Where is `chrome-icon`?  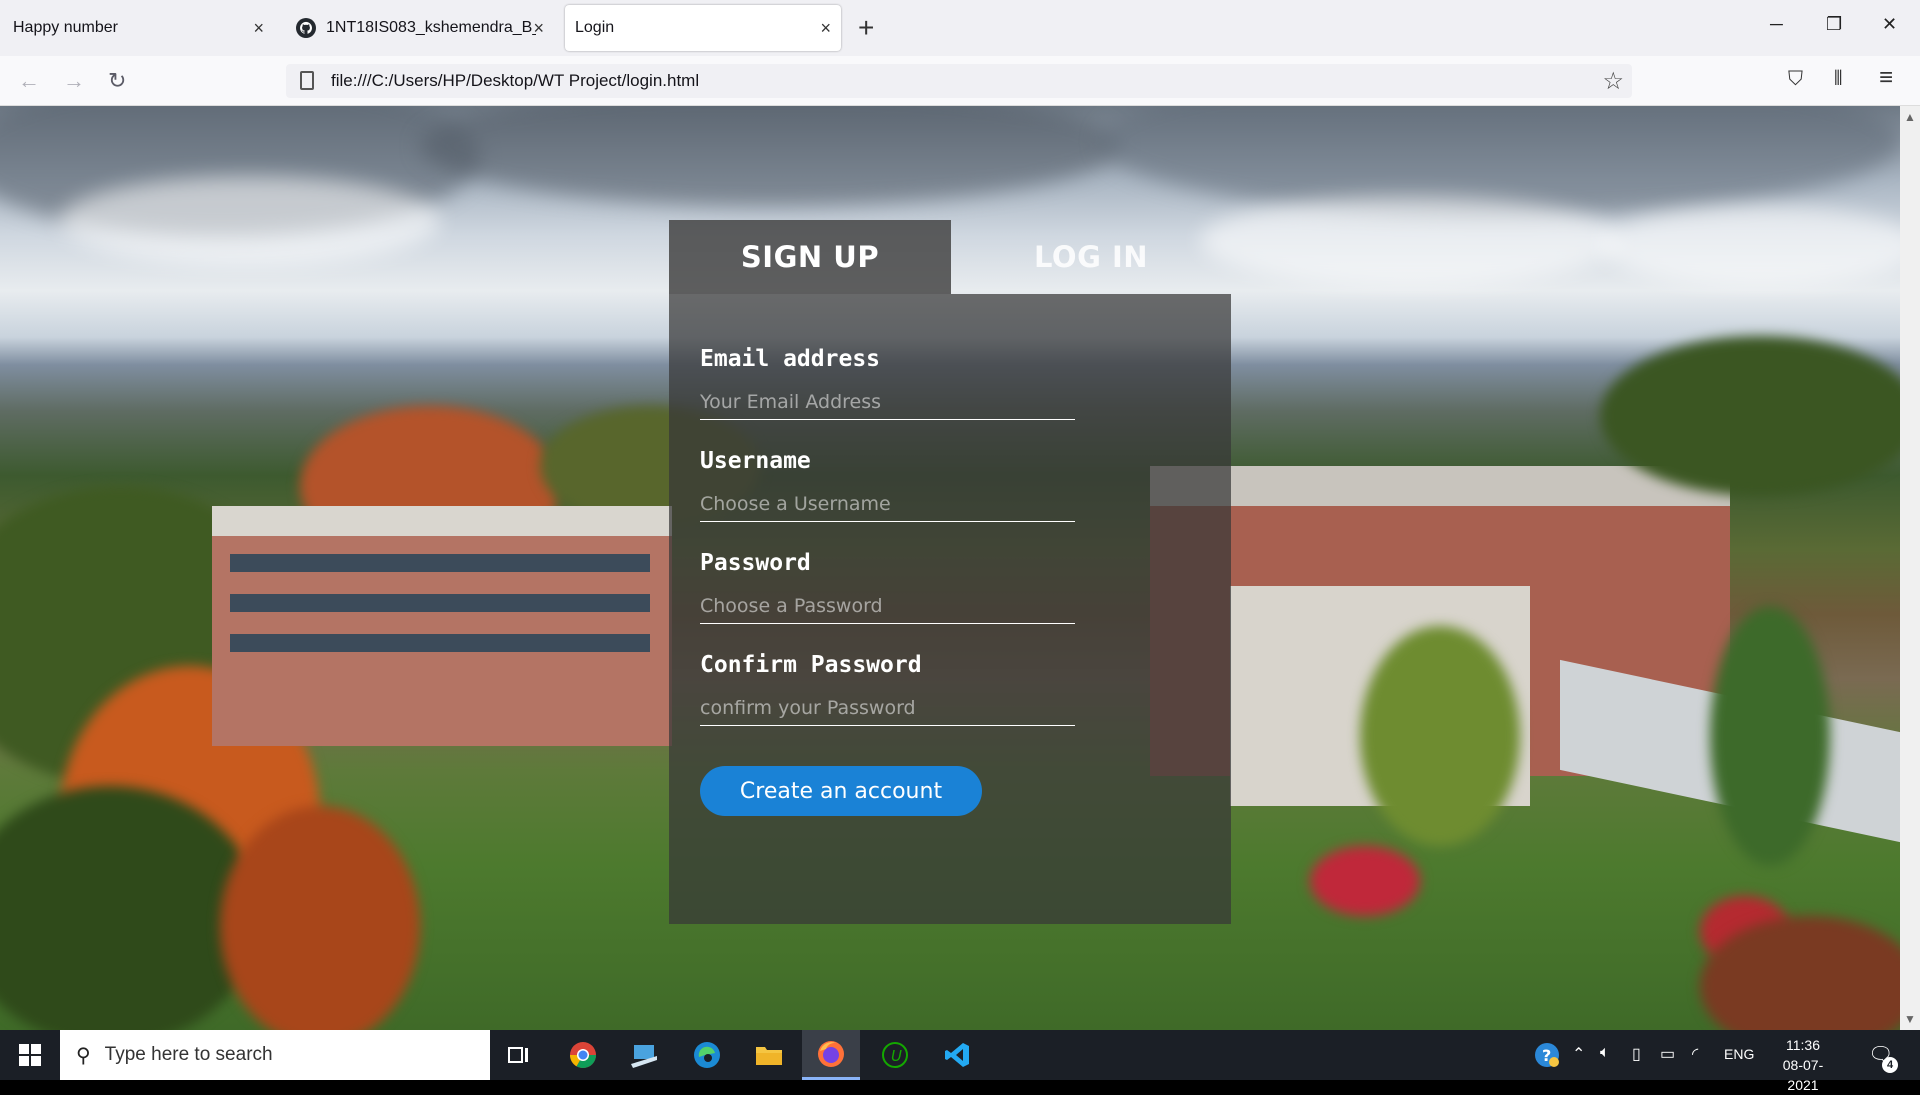 chrome-icon is located at coordinates (583, 1055).